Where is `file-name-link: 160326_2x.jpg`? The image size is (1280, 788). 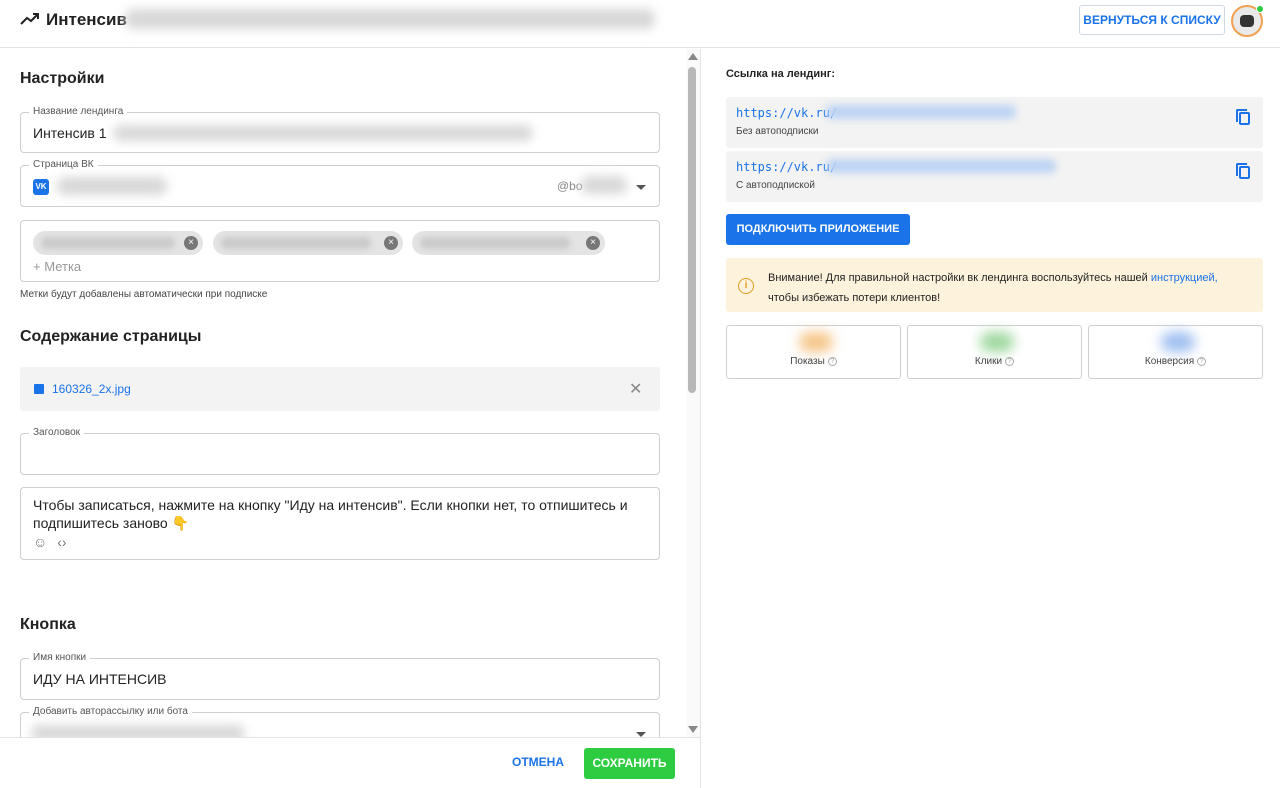 file-name-link: 160326_2x.jpg is located at coordinates (91, 389).